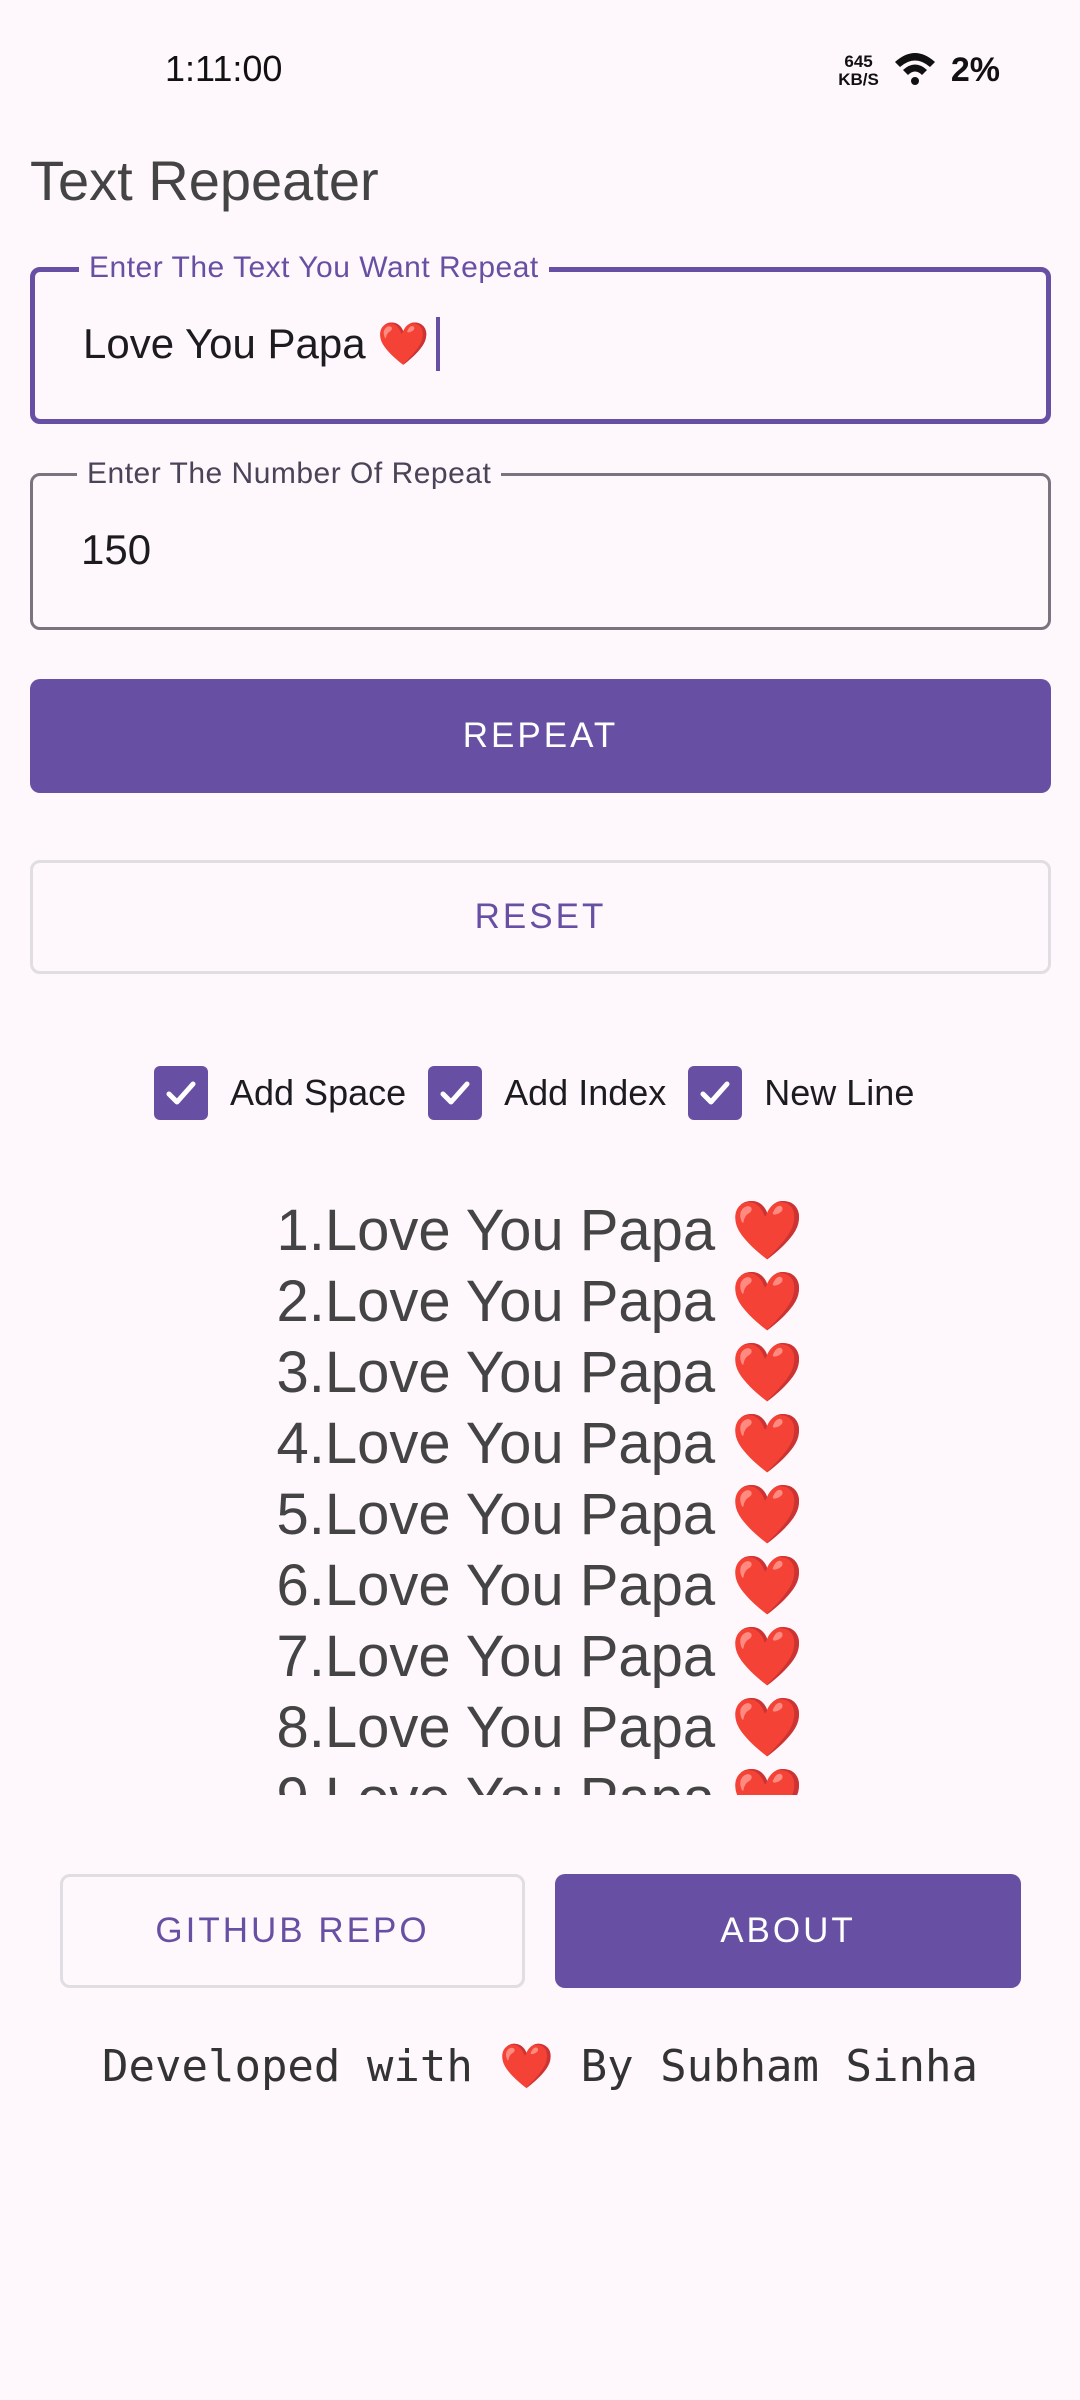  I want to click on output-line: 1.Love You Papa ❤️, so click(540, 1230).